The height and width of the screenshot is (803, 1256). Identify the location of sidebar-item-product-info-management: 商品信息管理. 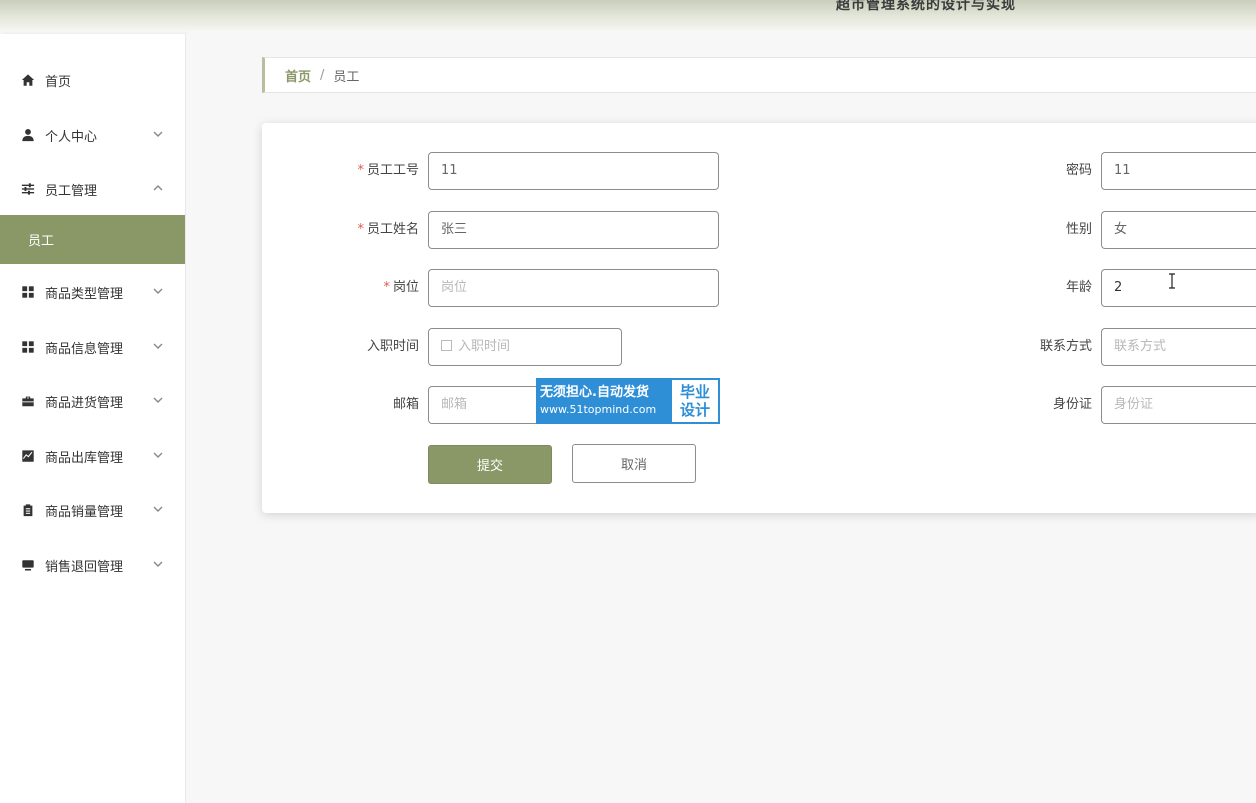
(92, 347).